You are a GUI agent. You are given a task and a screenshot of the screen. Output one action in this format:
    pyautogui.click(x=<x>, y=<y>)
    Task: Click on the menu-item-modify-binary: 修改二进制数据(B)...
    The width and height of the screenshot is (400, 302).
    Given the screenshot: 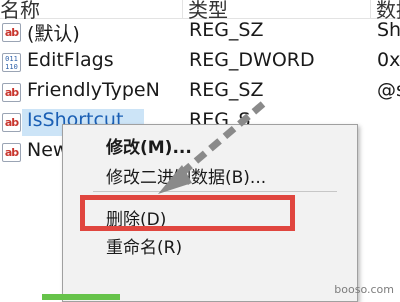 What is the action you would take?
    pyautogui.click(x=186, y=175)
    